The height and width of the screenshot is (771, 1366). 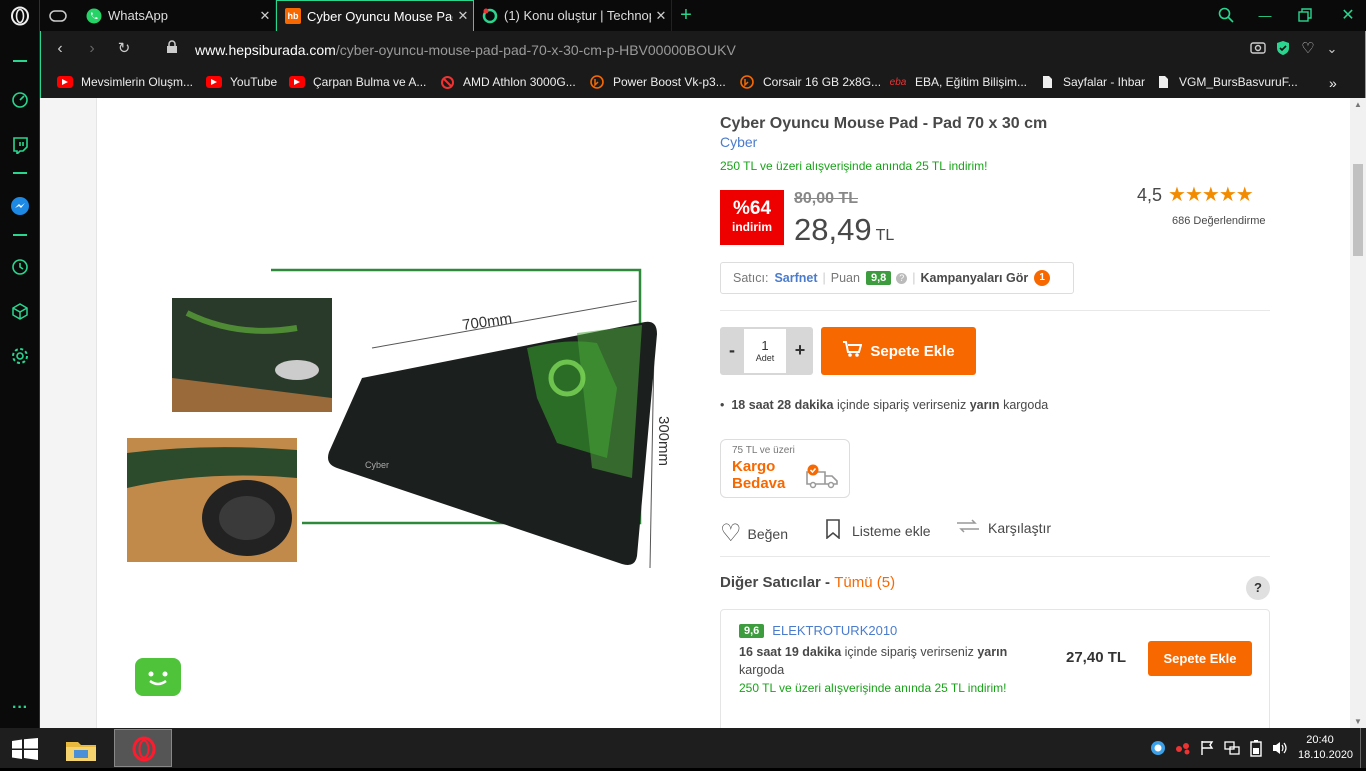 I want to click on youtube-icon, so click(x=297, y=82).